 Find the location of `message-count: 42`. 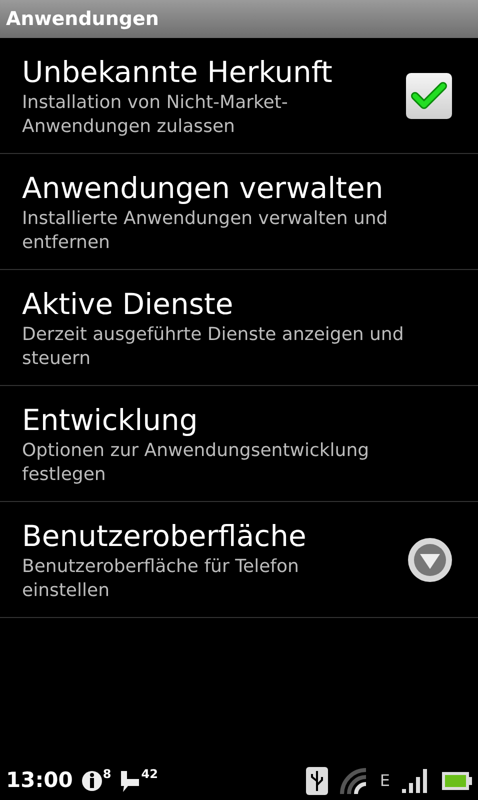

message-count: 42 is located at coordinates (149, 774).